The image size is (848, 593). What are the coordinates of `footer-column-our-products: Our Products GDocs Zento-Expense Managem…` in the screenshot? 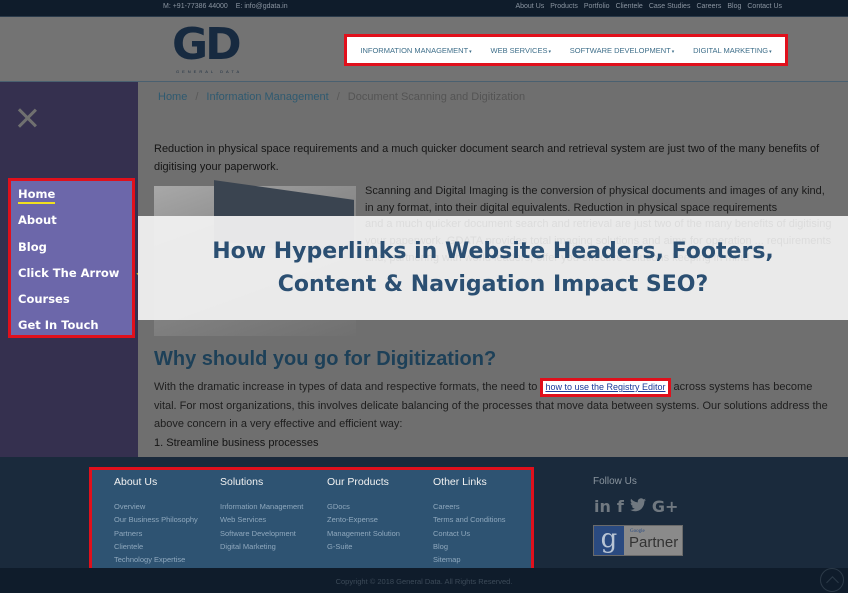 It's located at (363, 514).